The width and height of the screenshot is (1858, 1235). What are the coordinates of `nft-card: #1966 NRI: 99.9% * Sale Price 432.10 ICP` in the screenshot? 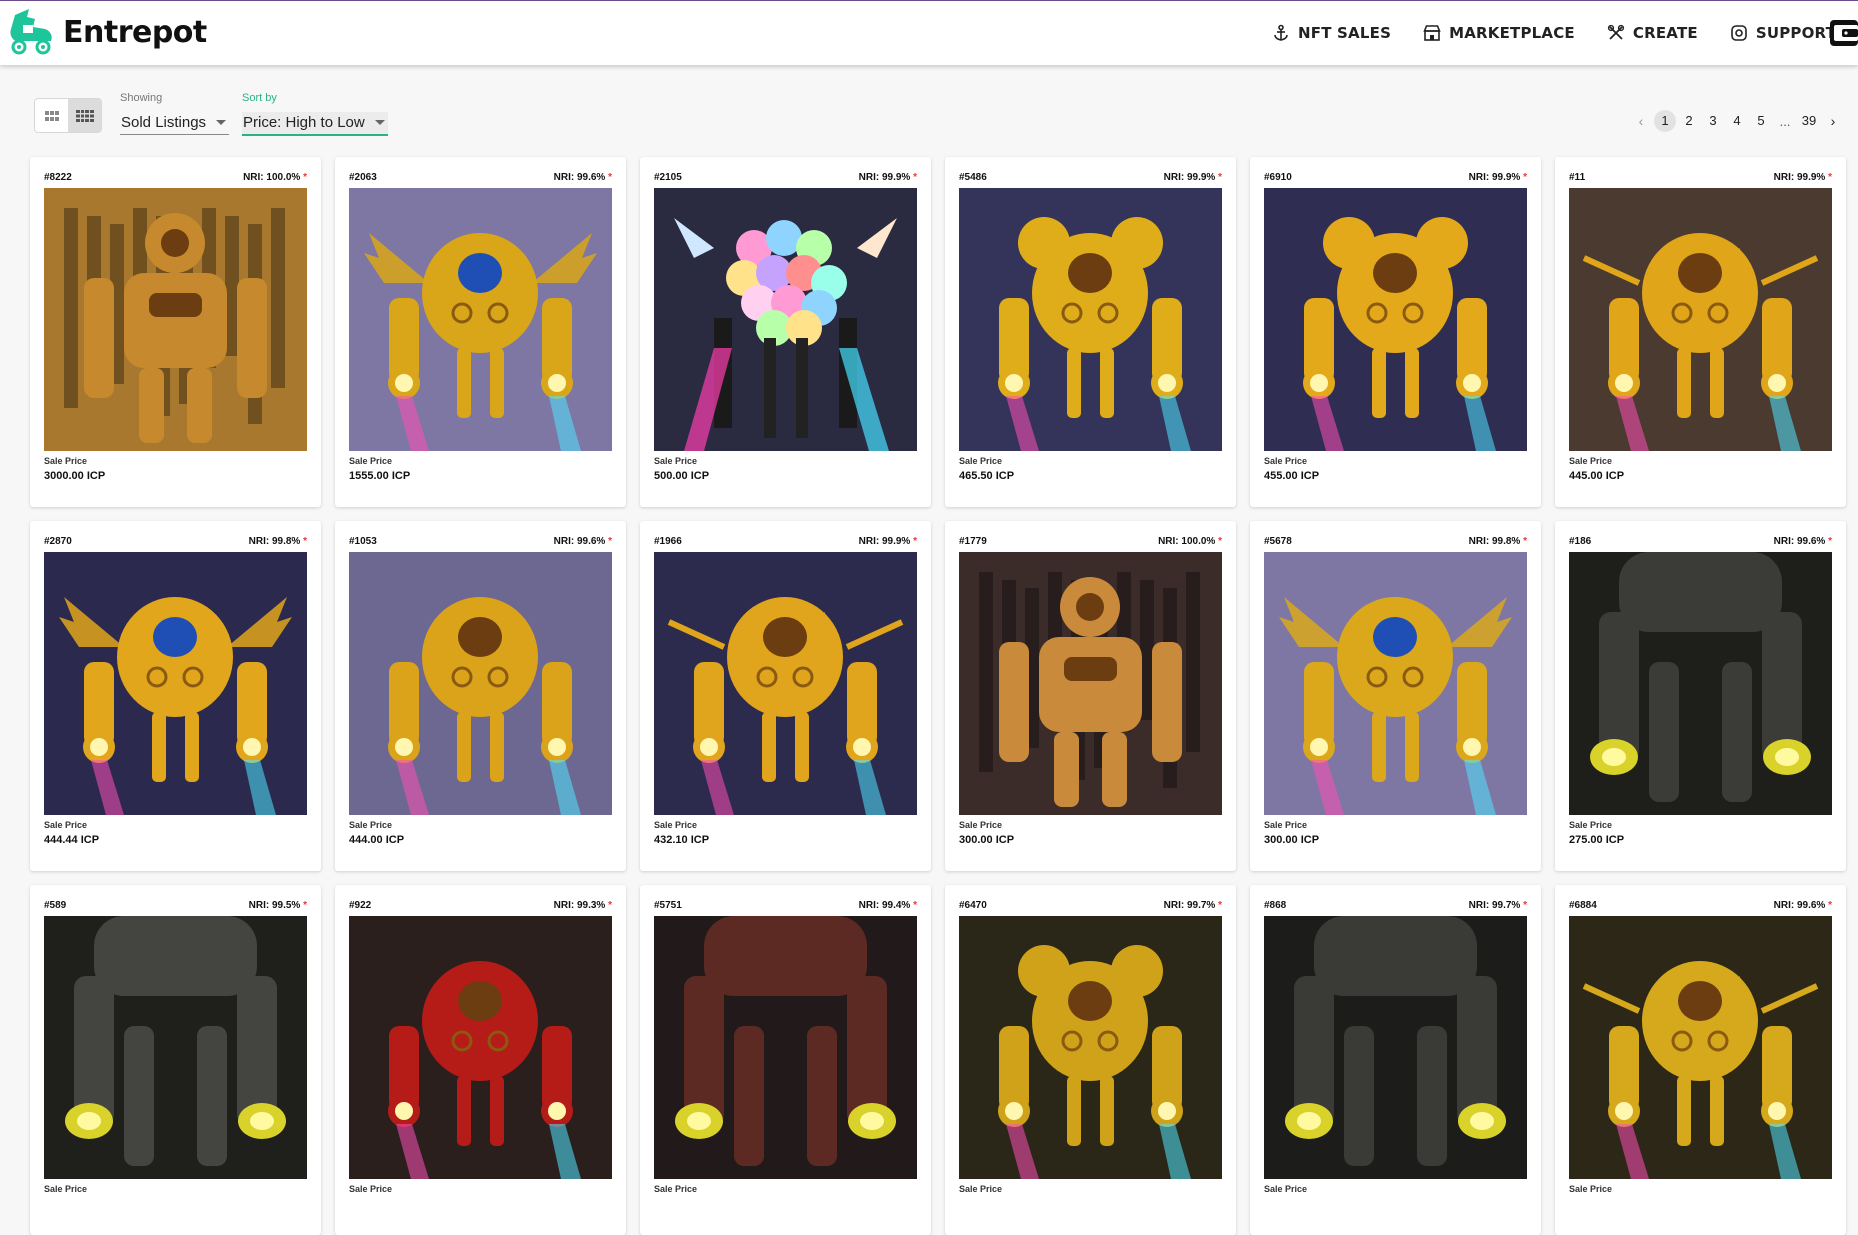 It's located at (785, 696).